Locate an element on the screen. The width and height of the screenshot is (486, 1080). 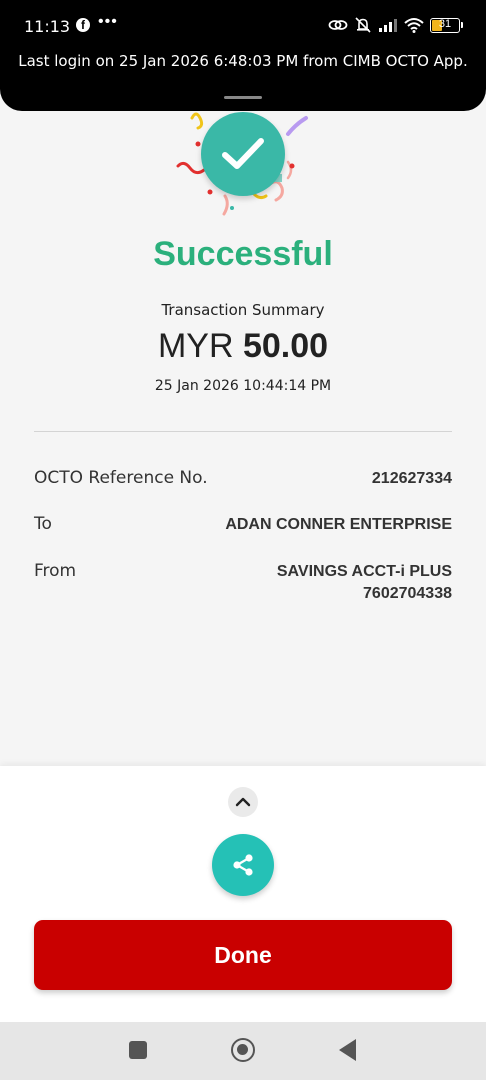
from-label: From is located at coordinates (55, 571).